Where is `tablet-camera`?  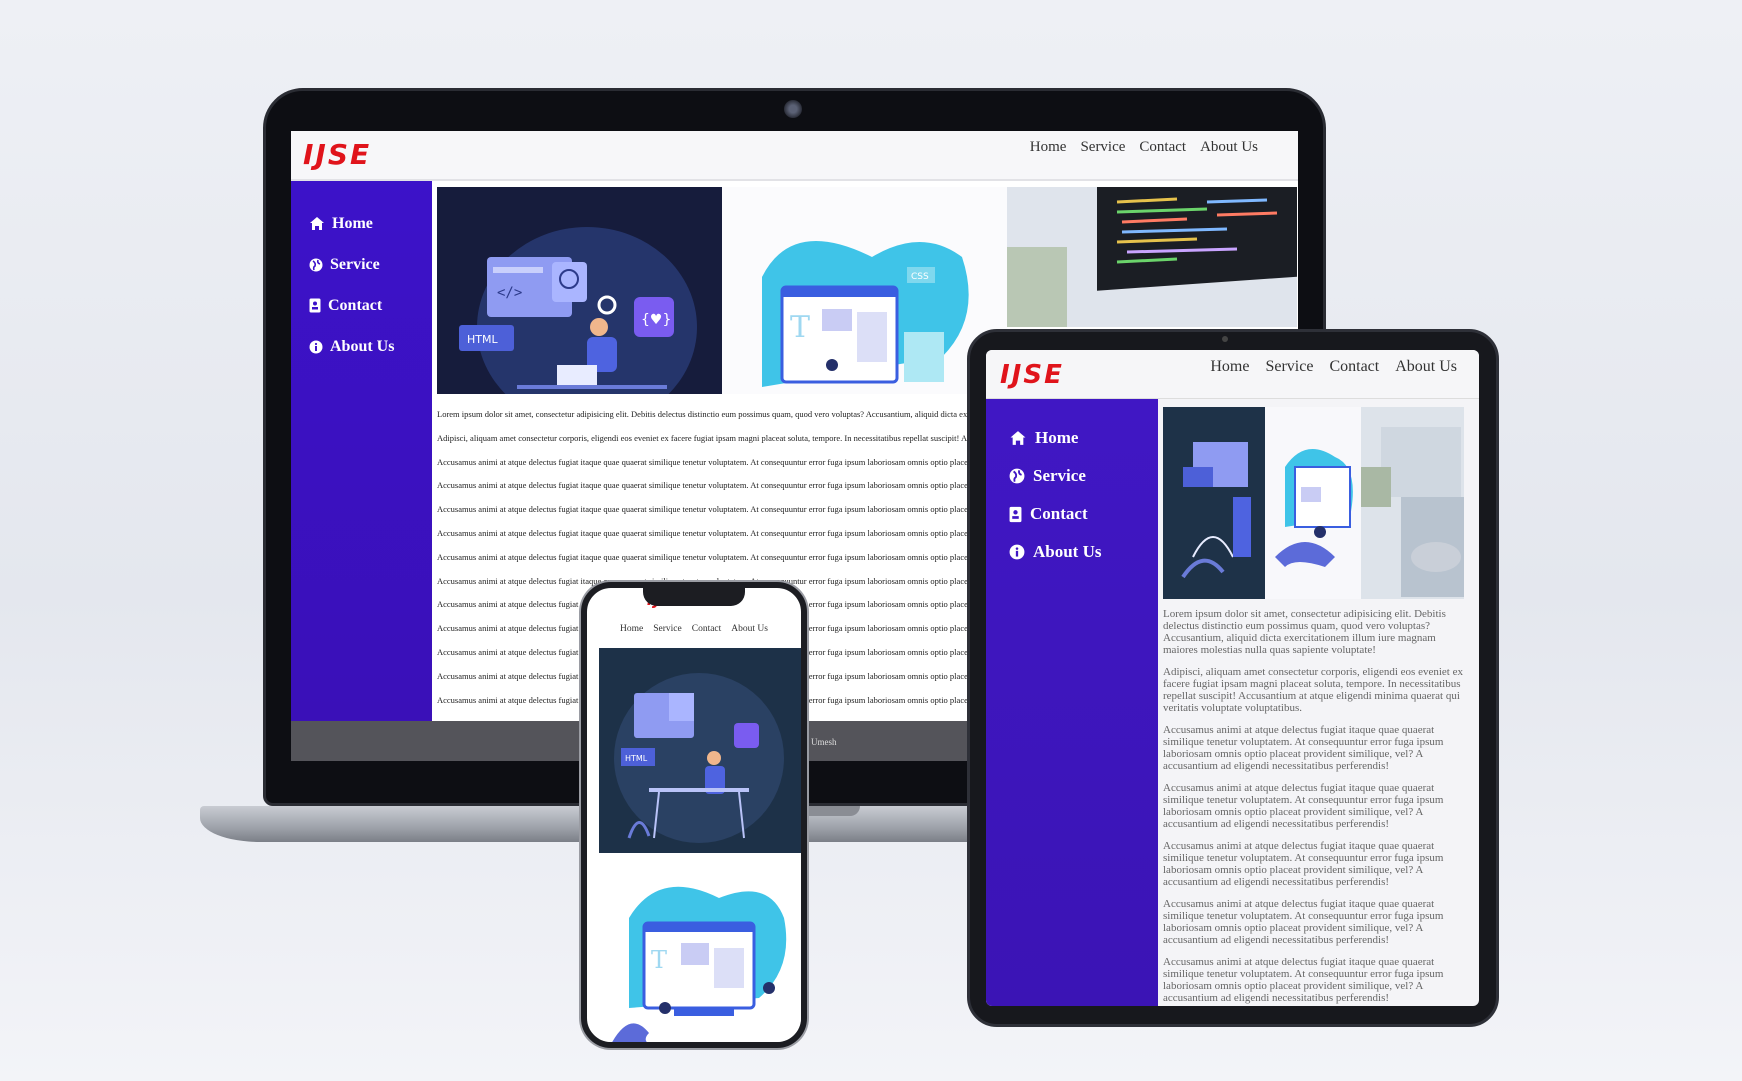
tablet-camera is located at coordinates (1225, 339).